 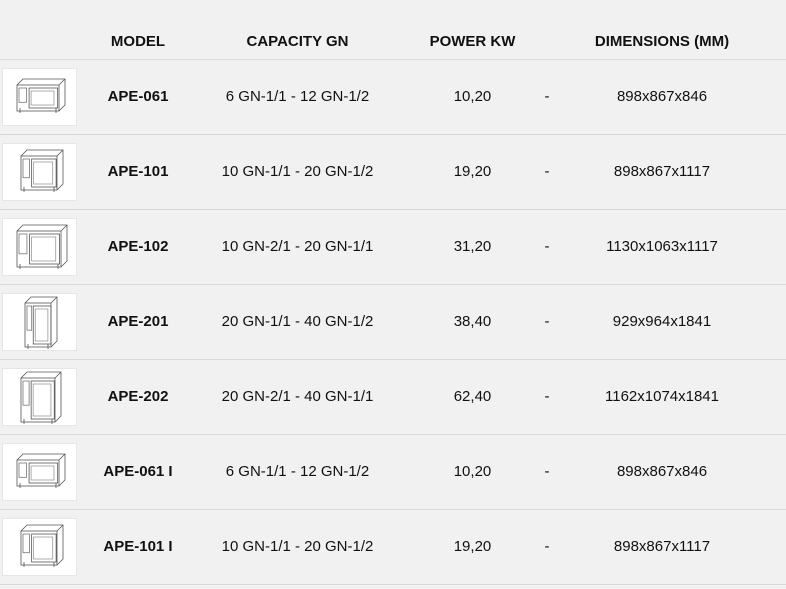 I want to click on model-cell: APE-102, so click(x=138, y=246).